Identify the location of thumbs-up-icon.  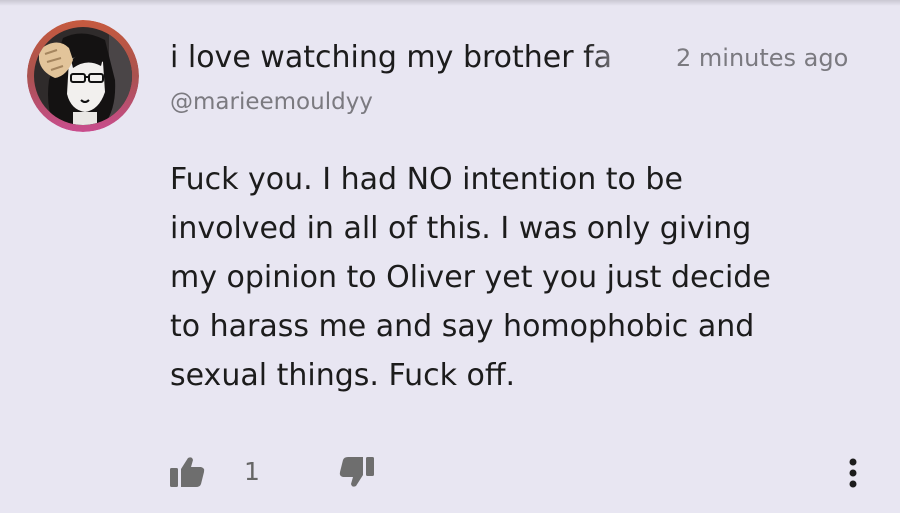
(187, 472).